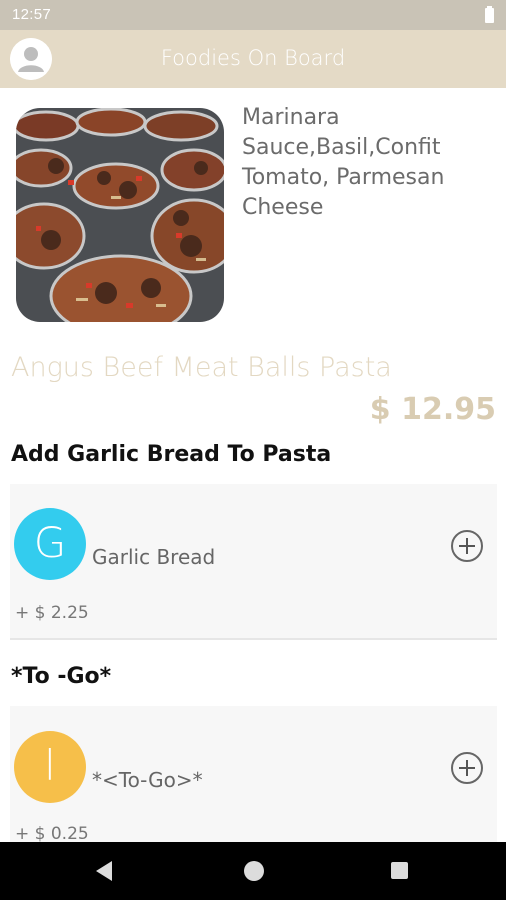  I want to click on status-bar: 12:57, so click(253, 15).